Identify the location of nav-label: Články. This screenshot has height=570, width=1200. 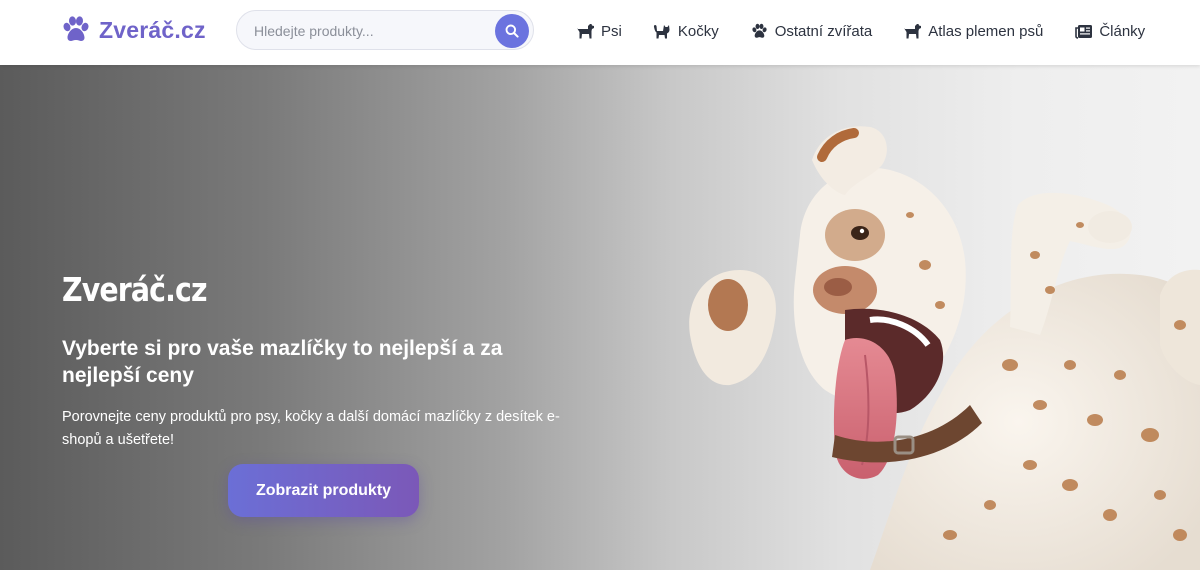
(1122, 31).